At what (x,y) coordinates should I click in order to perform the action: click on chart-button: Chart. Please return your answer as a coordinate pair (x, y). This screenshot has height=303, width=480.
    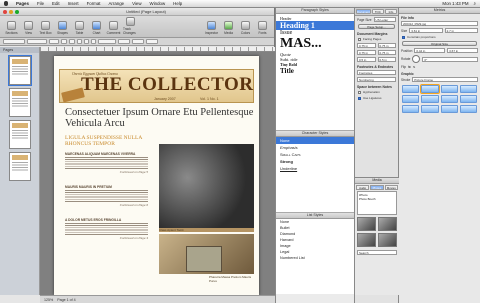
    Looking at the image, I should click on (96, 28).